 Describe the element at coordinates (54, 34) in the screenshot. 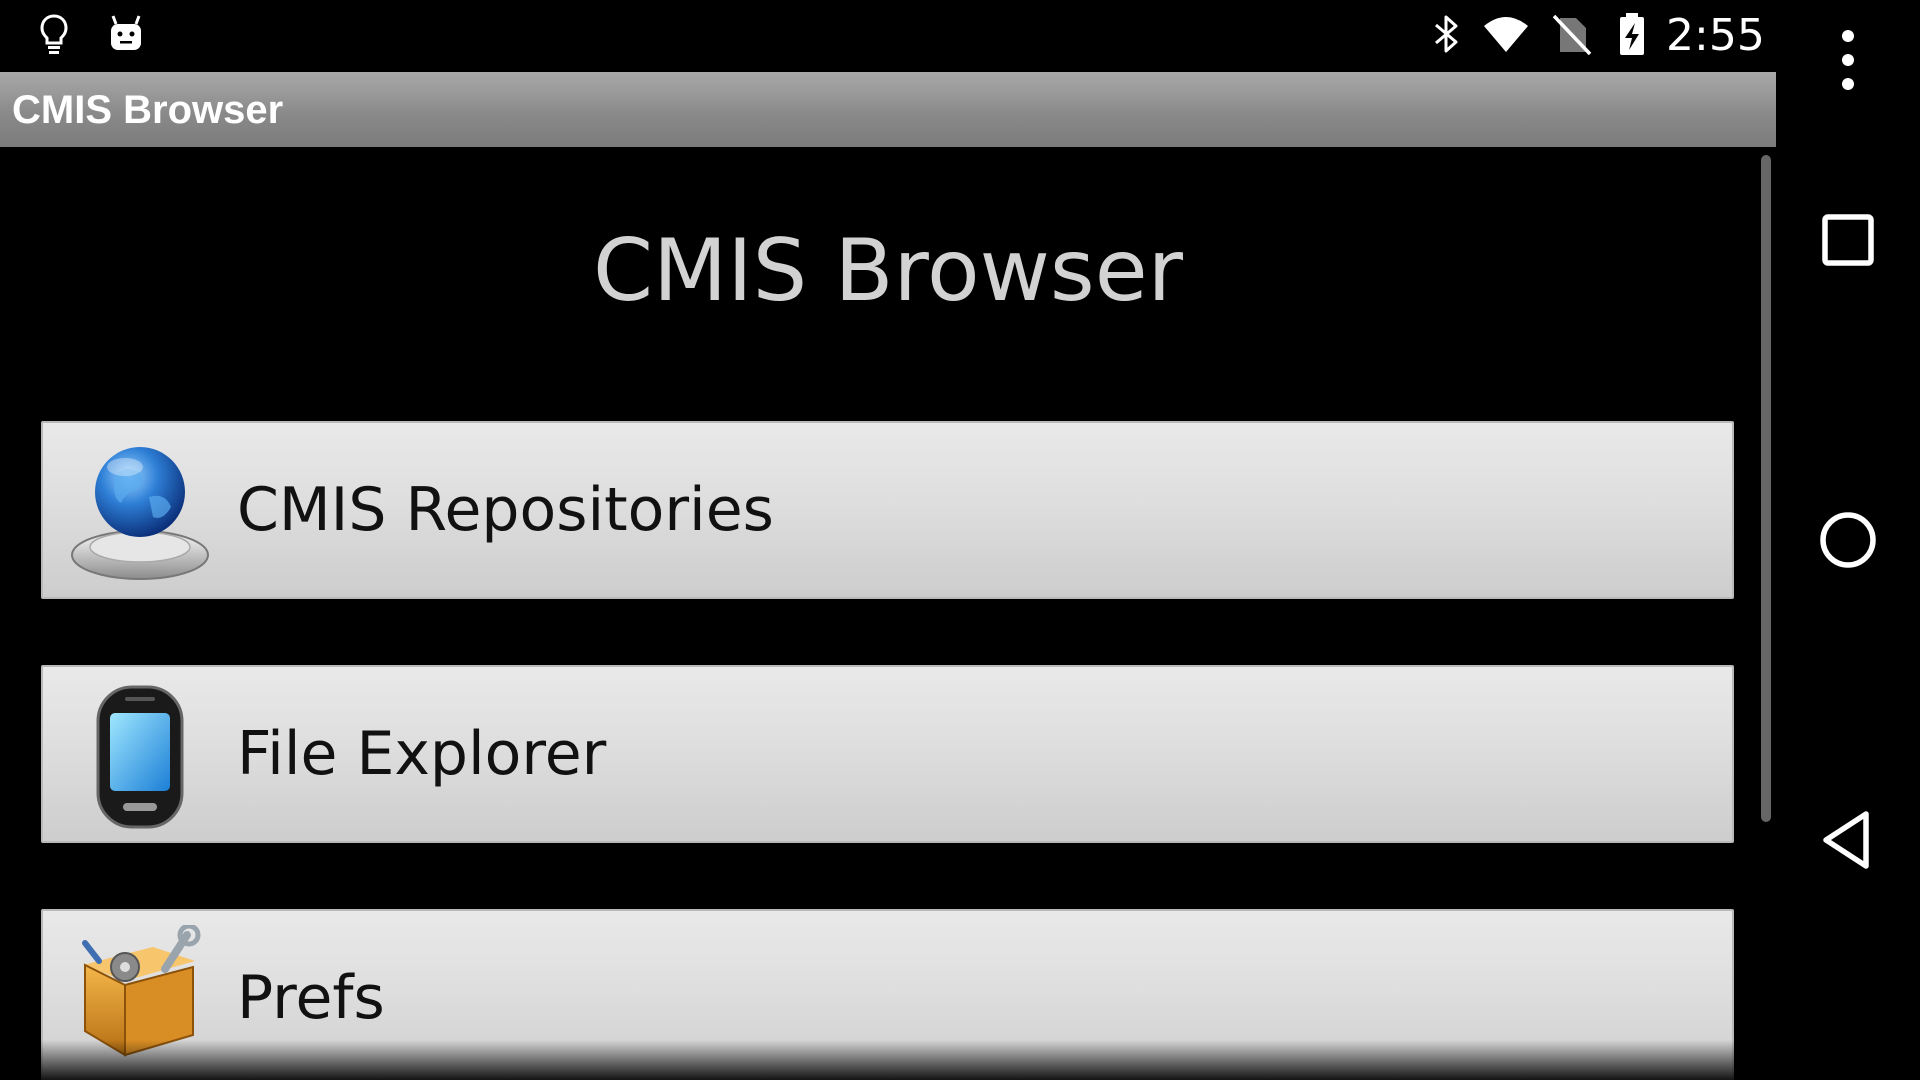

I see `lightbulb-icon` at that location.